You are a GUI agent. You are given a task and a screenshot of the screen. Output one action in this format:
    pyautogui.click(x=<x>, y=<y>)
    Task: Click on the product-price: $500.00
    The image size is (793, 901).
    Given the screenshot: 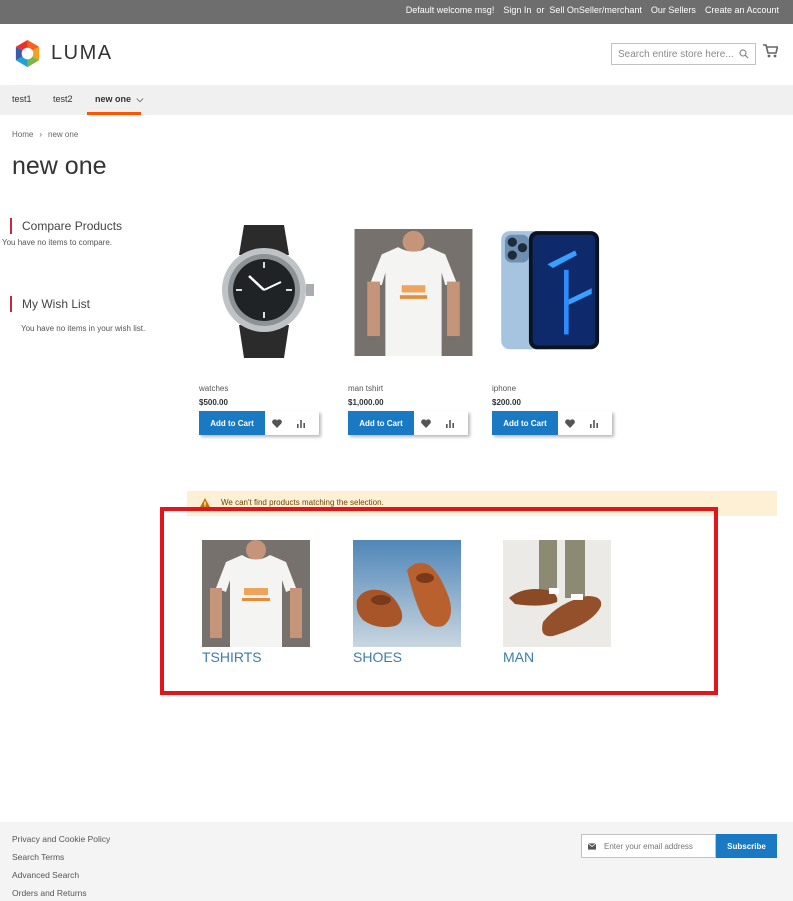 What is the action you would take?
    pyautogui.click(x=213, y=402)
    